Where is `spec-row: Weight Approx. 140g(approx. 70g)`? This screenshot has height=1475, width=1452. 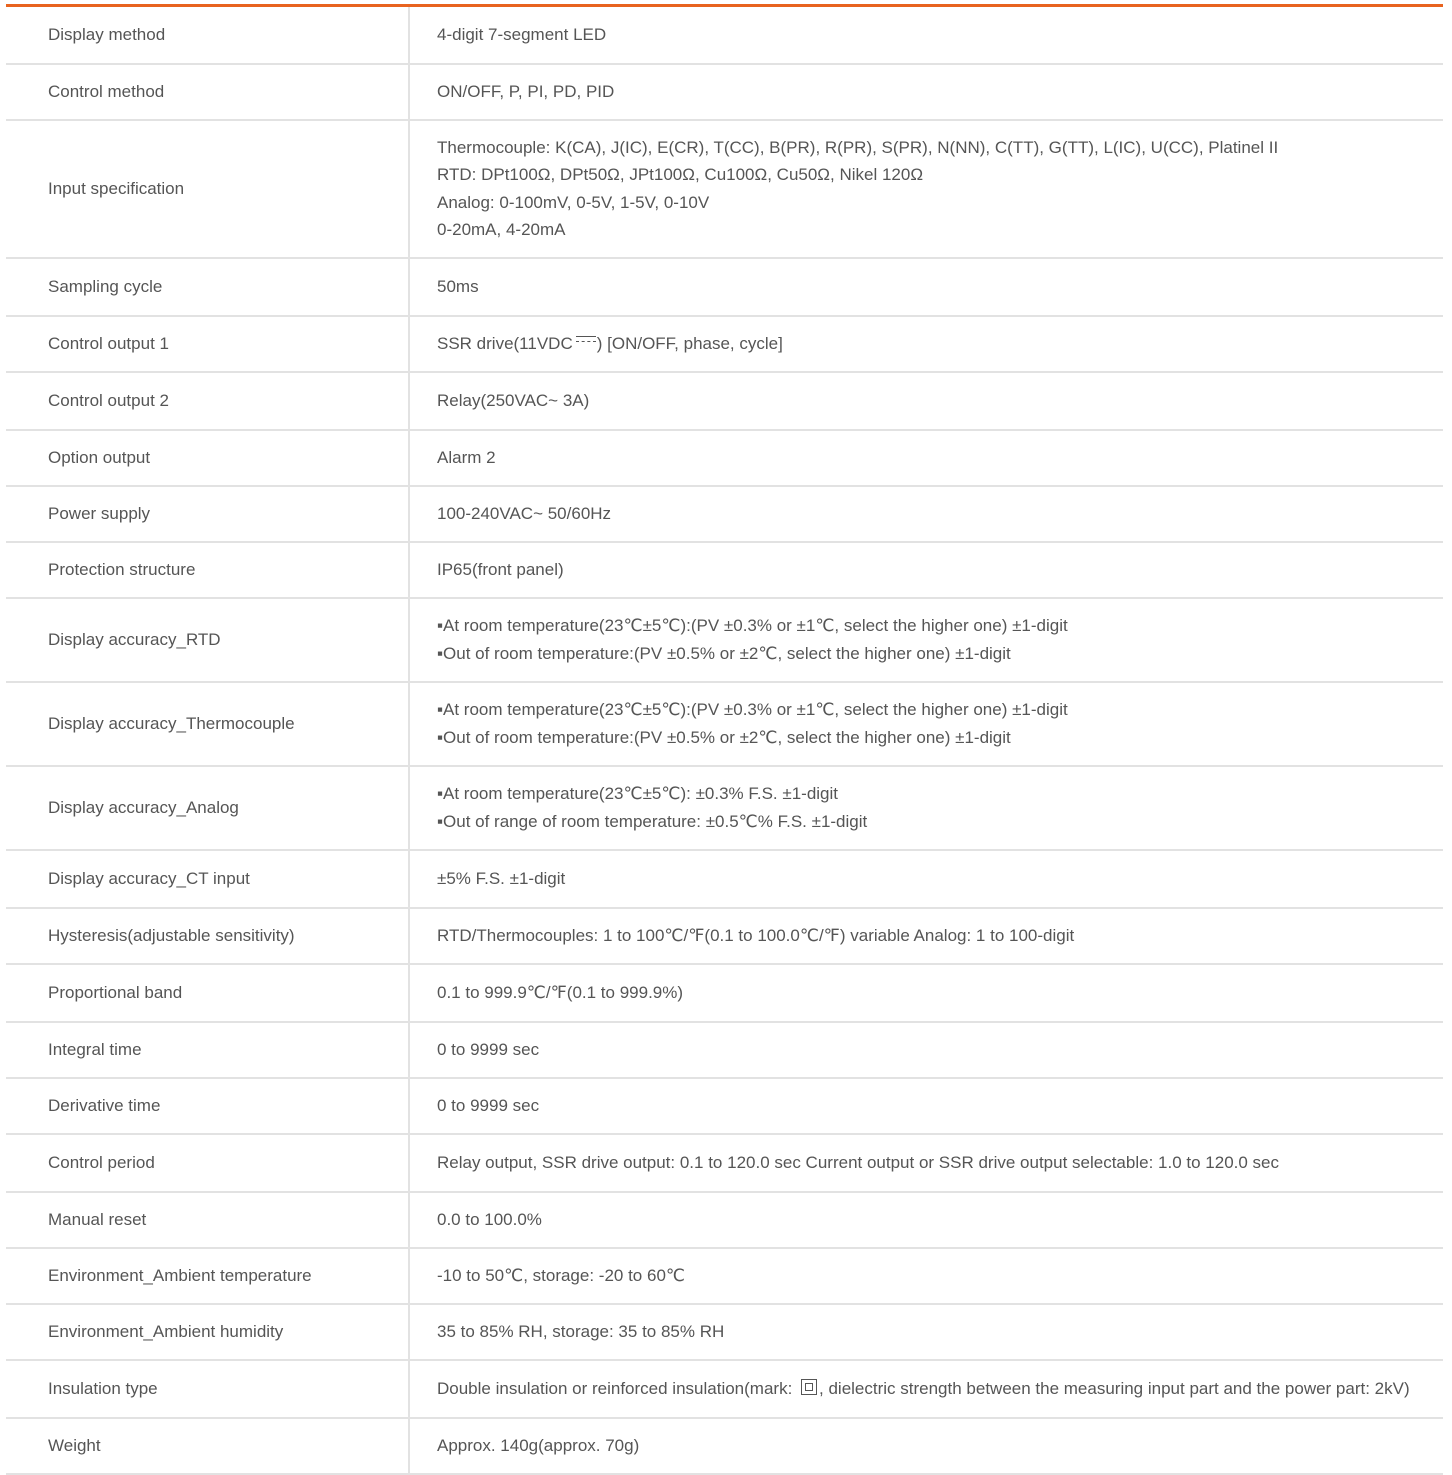 spec-row: Weight Approx. 140g(approx. 70g) is located at coordinates (724, 1446).